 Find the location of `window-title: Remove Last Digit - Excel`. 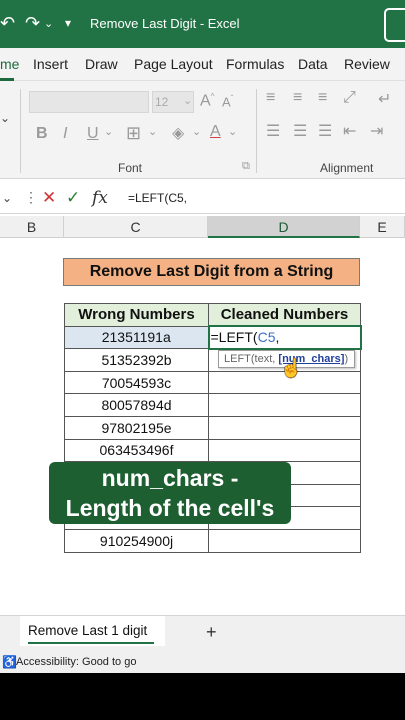

window-title: Remove Last Digit - Excel is located at coordinates (165, 23).